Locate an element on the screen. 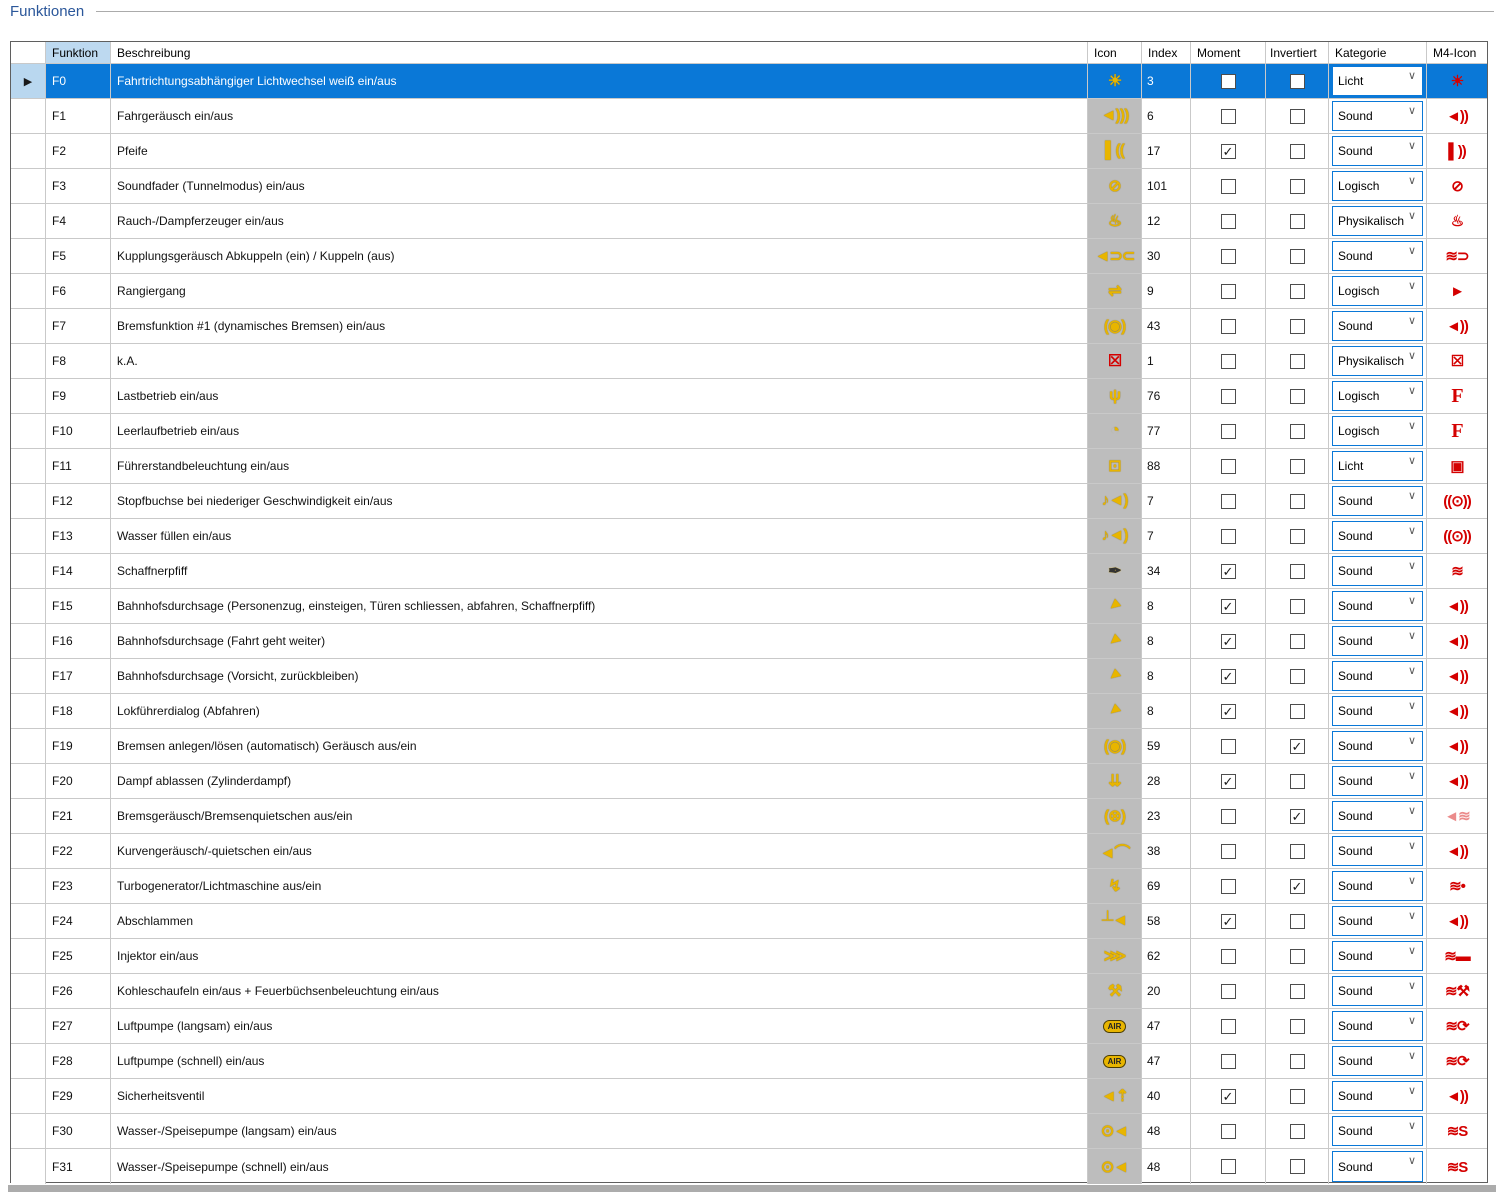 This screenshot has width=1496, height=1192. index-cell: 48 is located at coordinates (1166, 1131).